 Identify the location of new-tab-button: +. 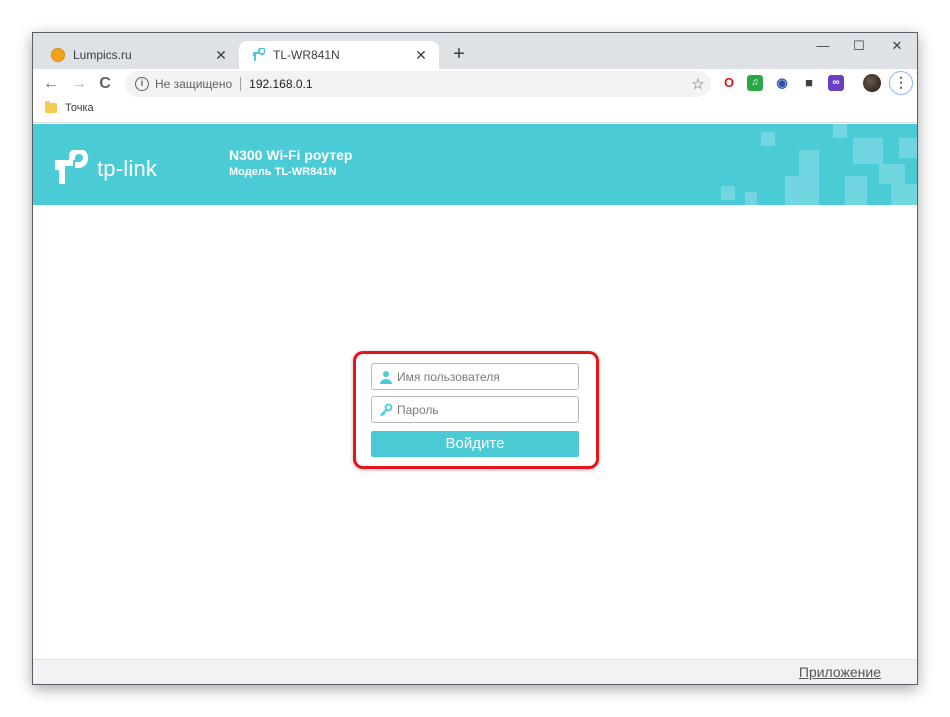
(459, 55).